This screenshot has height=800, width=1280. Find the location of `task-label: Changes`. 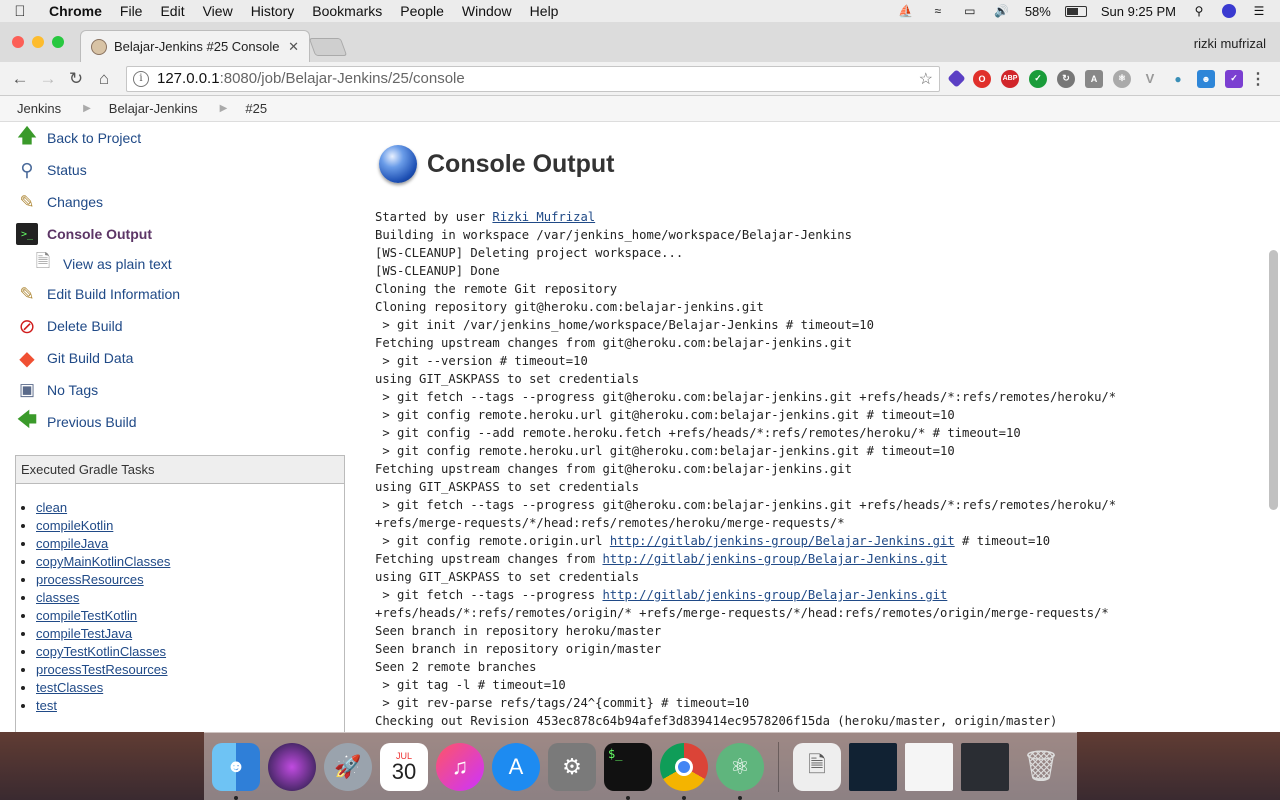

task-label: Changes is located at coordinates (75, 202).